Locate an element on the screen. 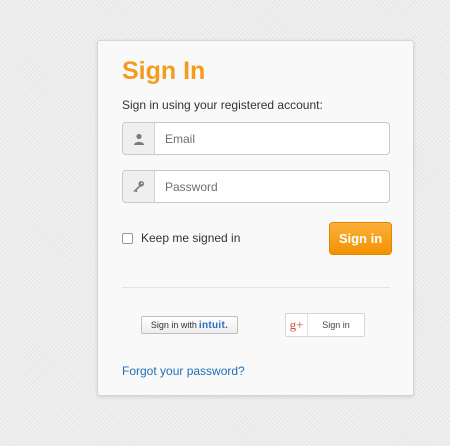  email-input is located at coordinates (272, 138).